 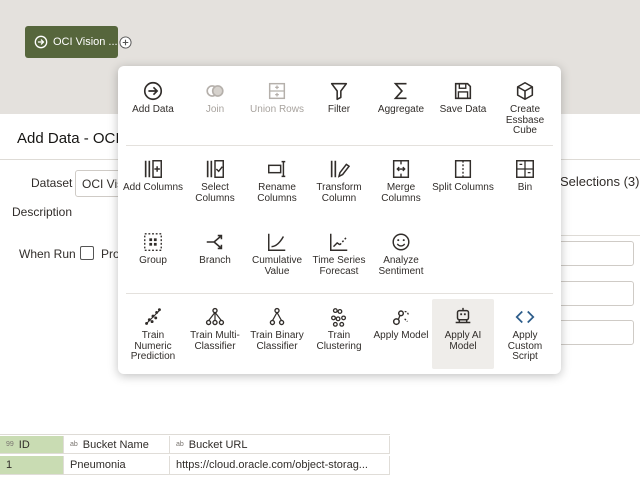 What do you see at coordinates (463, 98) in the screenshot?
I see `menu-item-save-data: Save Data` at bounding box center [463, 98].